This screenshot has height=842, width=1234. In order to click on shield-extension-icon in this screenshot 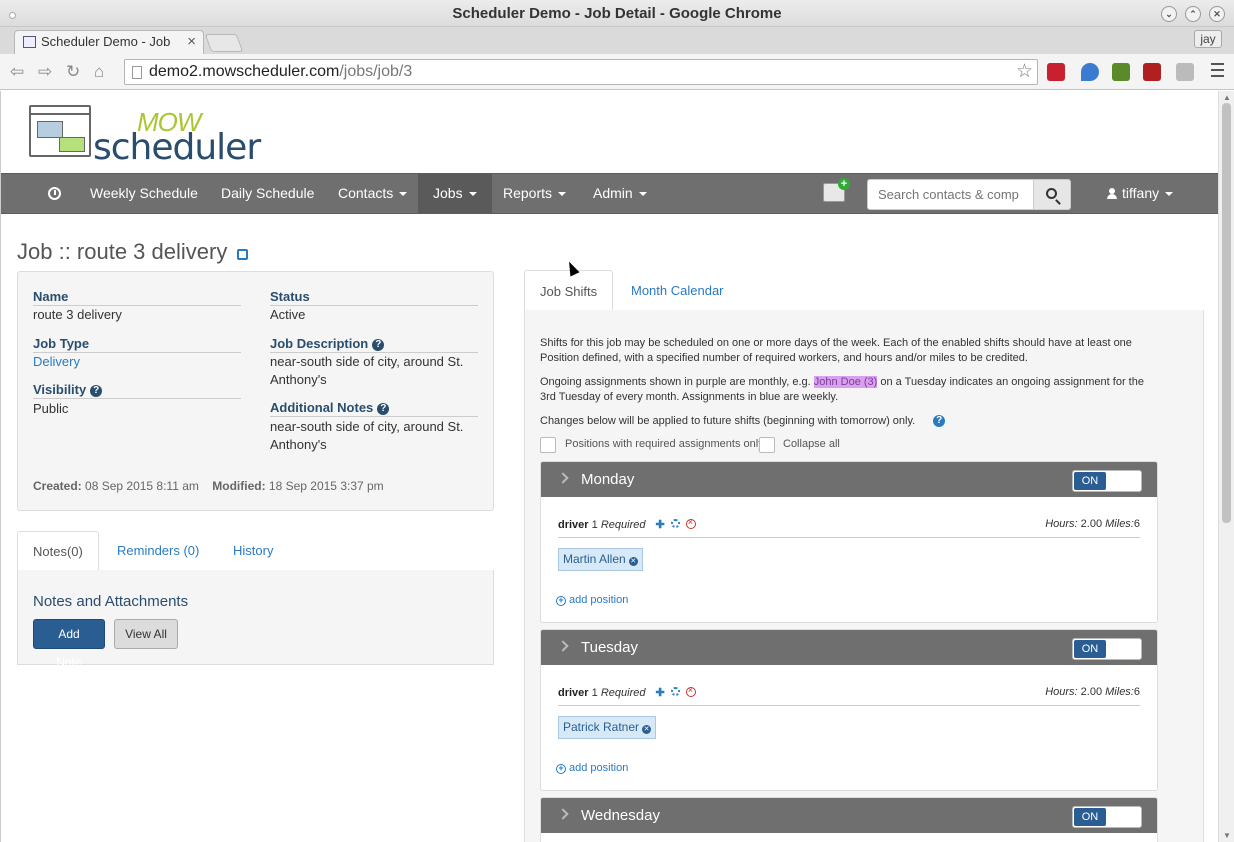, I will do `click(1185, 72)`.